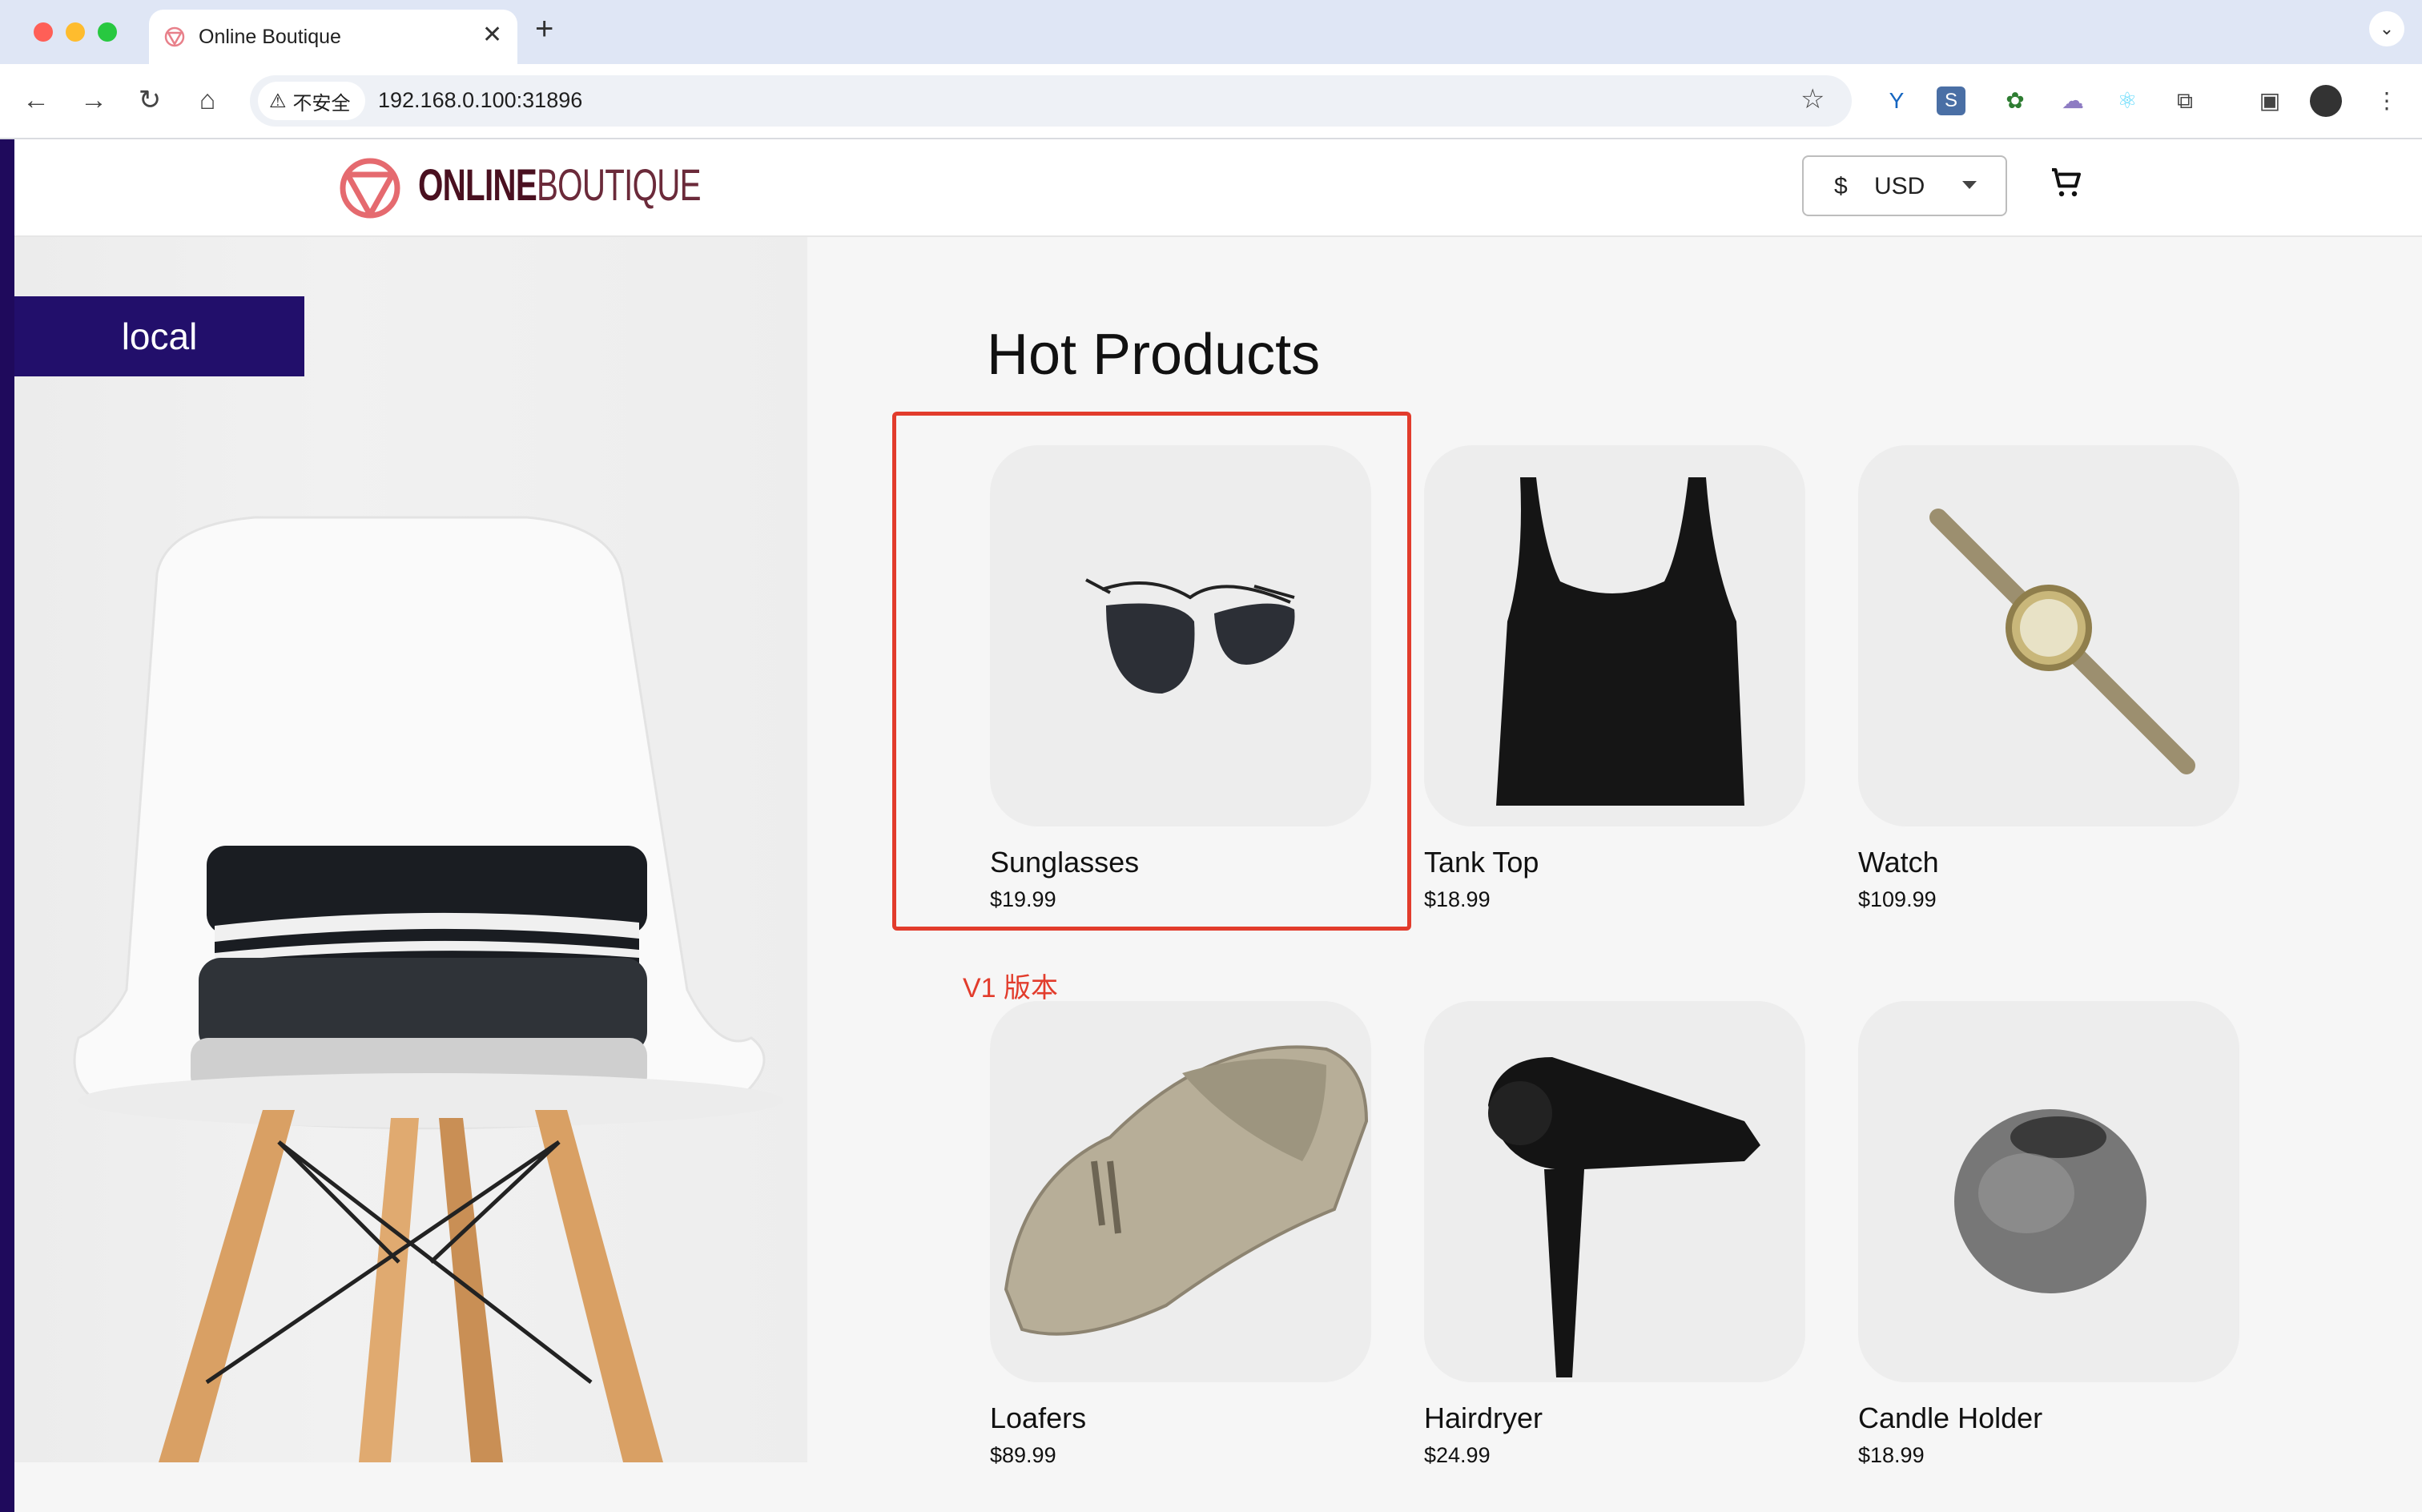 This screenshot has height=1512, width=2422. Describe the element at coordinates (1180, 1191) in the screenshot. I see `loafers-image` at that location.